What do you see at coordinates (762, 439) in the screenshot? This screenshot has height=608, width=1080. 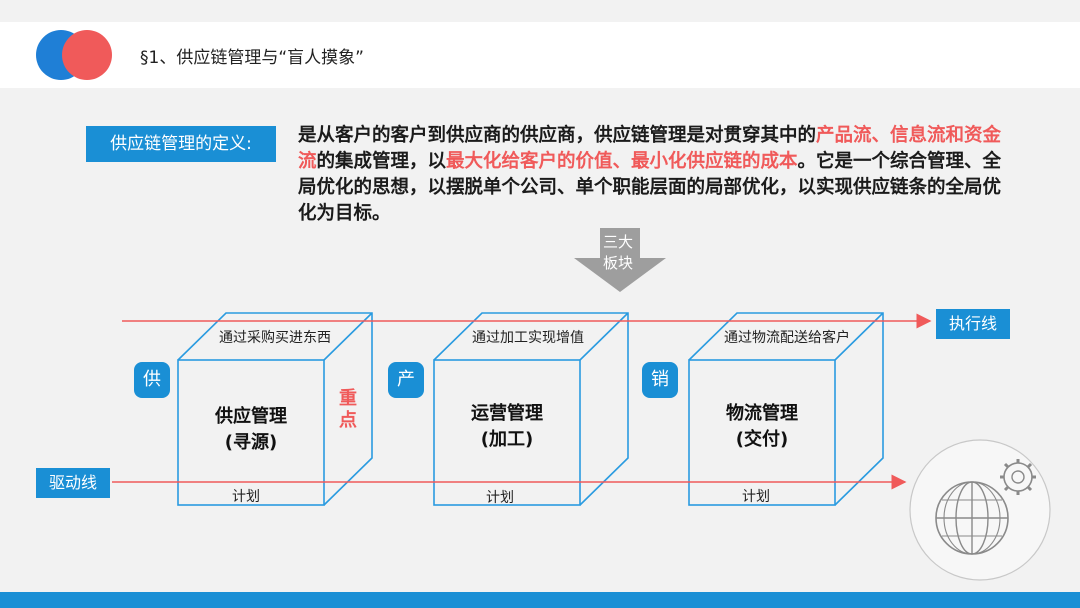 I see `box-title-sub: (交付)` at bounding box center [762, 439].